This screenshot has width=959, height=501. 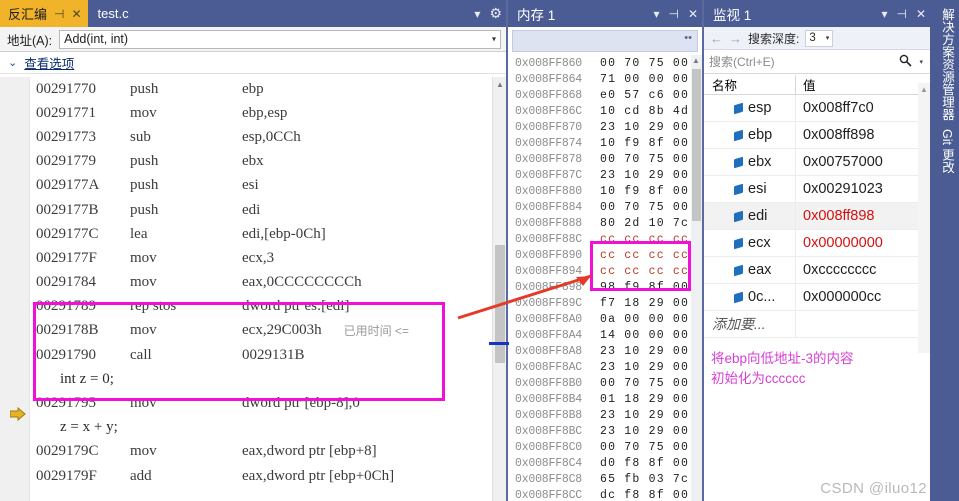 What do you see at coordinates (605, 494) in the screenshot?
I see `memory-row: 0x008FF8CC dc f8 8f 00` at bounding box center [605, 494].